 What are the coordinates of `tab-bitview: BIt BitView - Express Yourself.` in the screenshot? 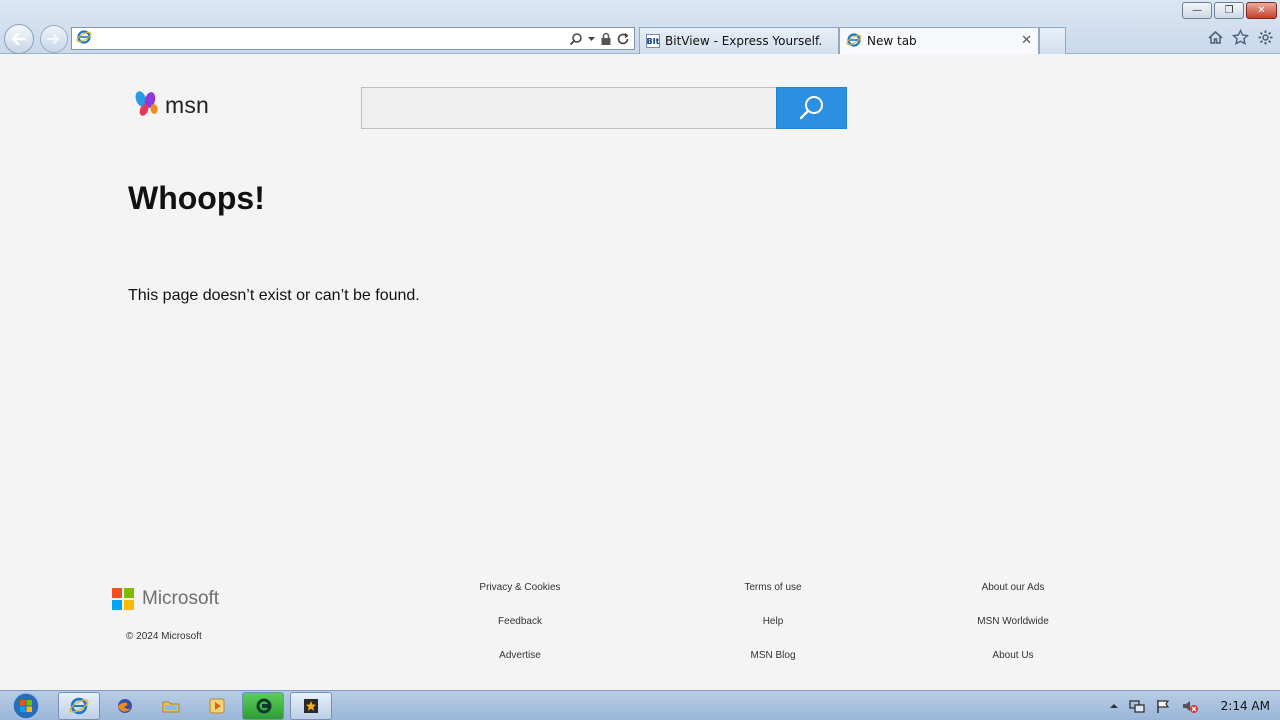 It's located at (739, 40).